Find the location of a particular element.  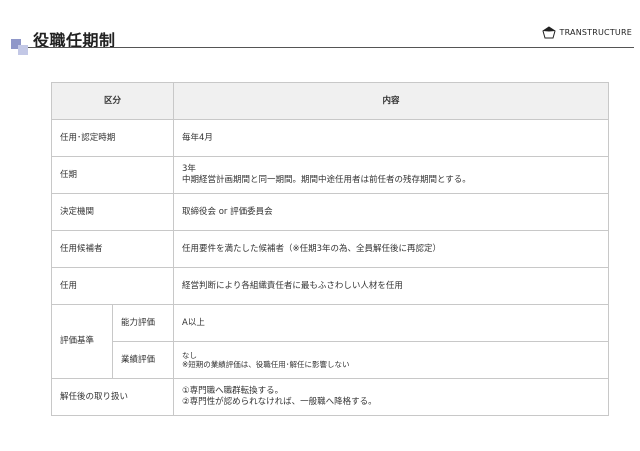

table-row: 任用候補者 任用要件を満たした候補者（※任期3年の為、全員解任後に再認定） is located at coordinates (330, 249).